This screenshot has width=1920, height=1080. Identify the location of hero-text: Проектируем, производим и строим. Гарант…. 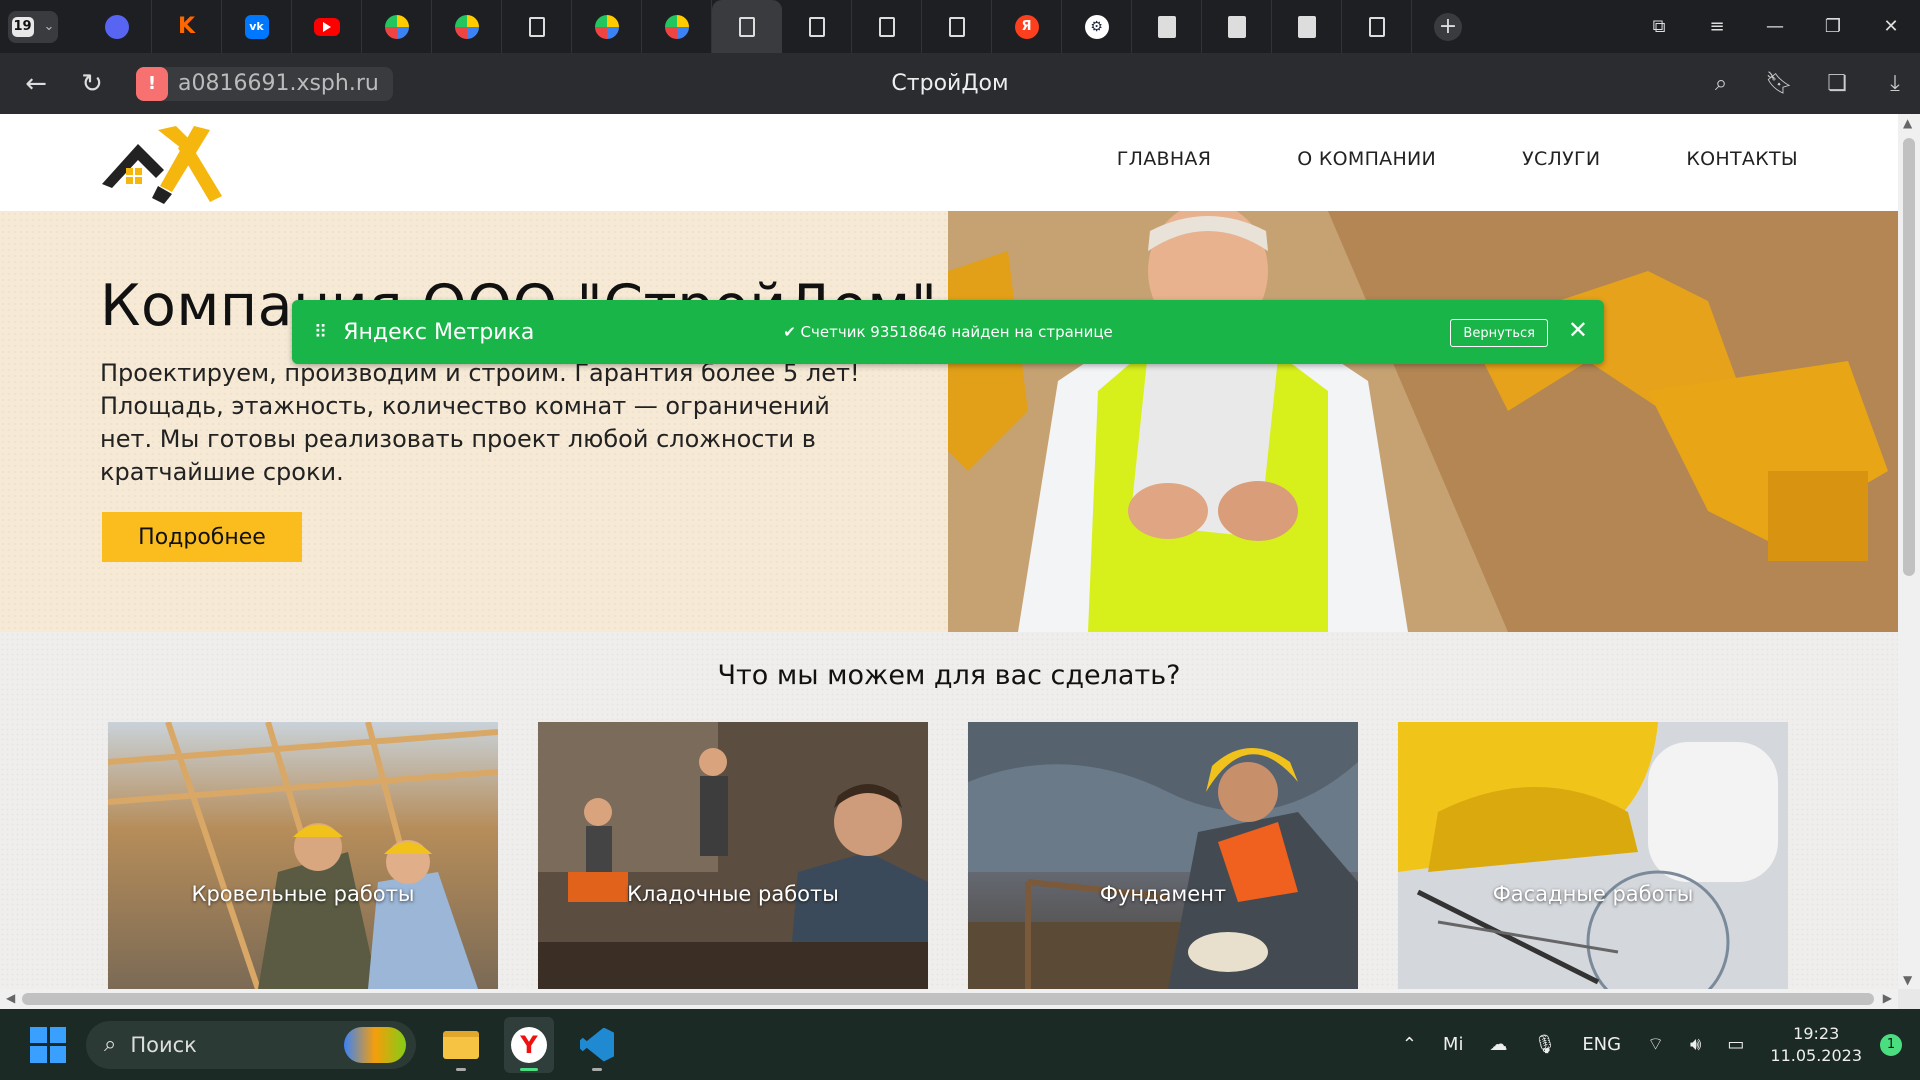
(480, 422).